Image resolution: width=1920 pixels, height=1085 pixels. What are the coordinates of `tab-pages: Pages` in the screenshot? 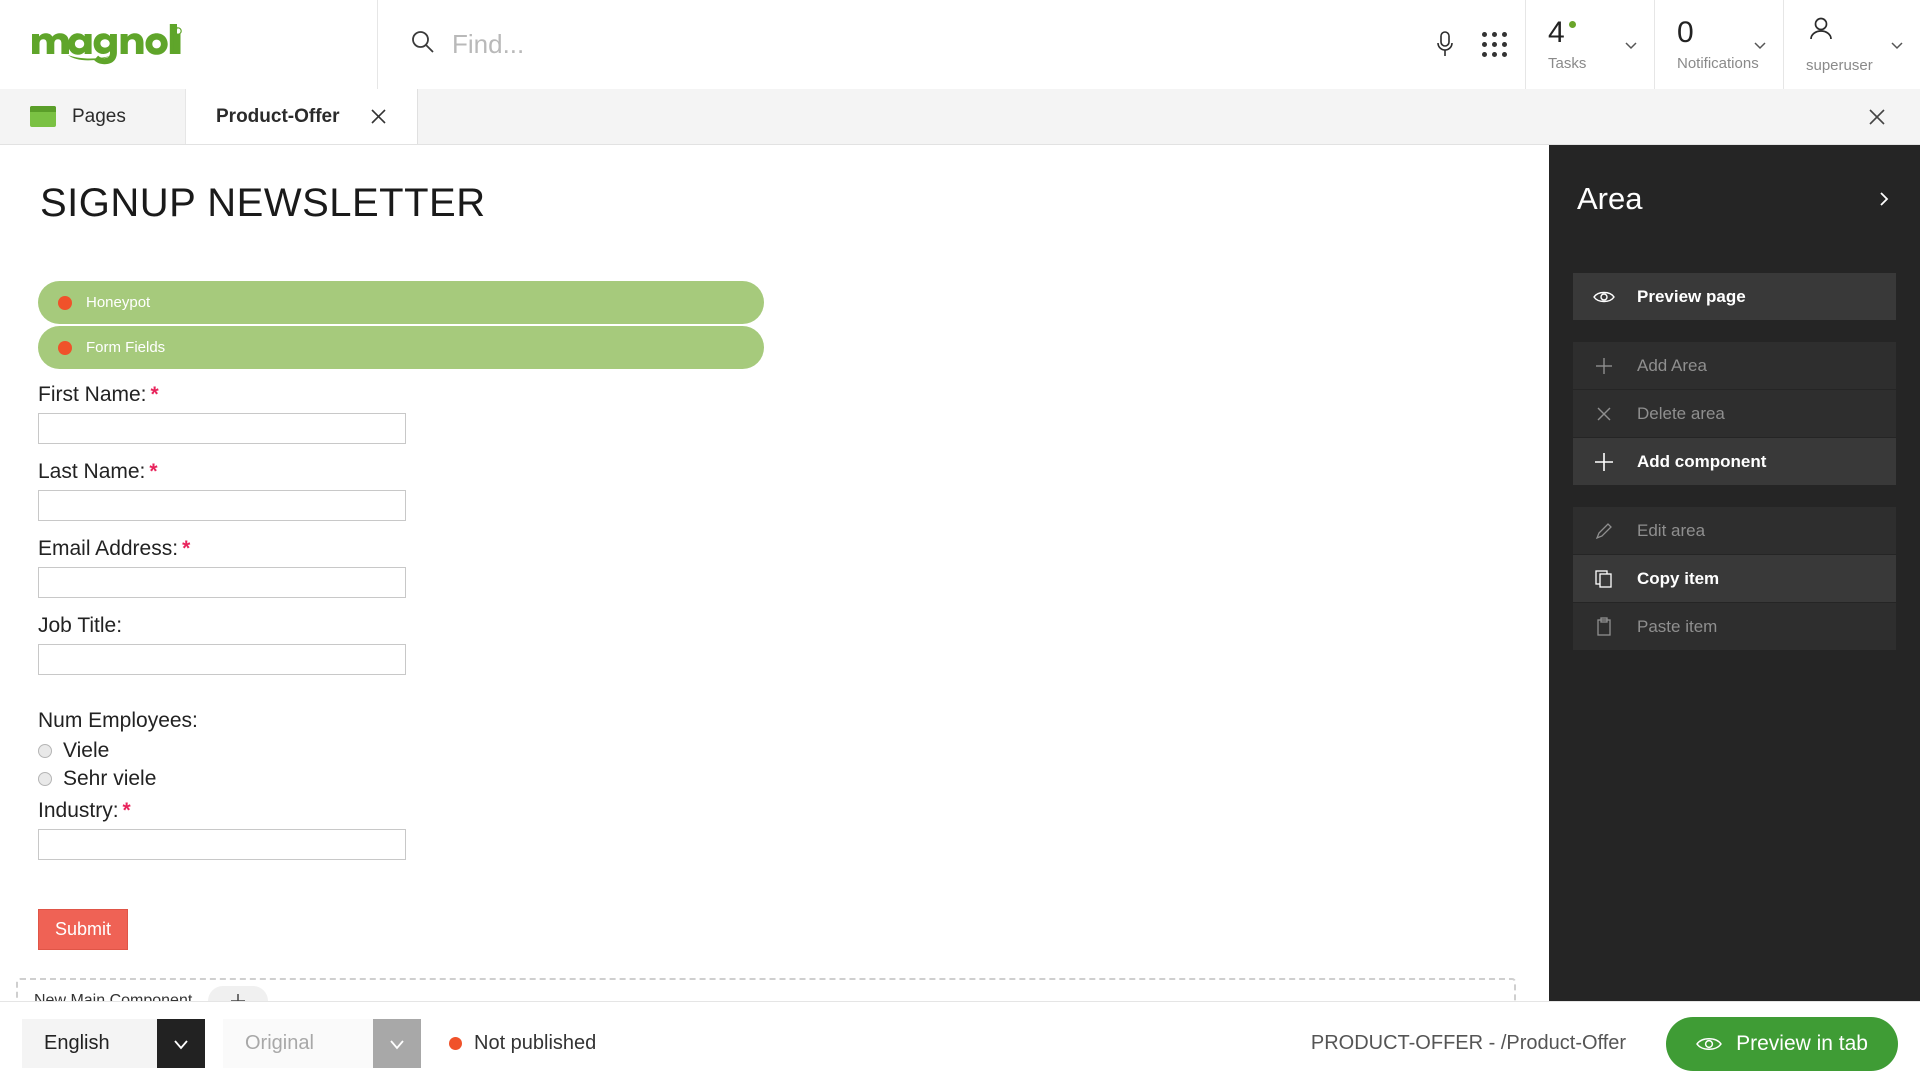 It's located at (93, 116).